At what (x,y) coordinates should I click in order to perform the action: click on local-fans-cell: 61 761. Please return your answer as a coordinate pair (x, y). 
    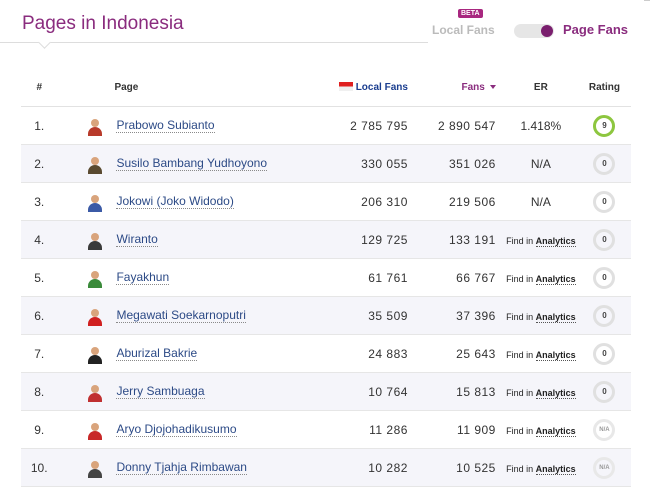
    Looking at the image, I should click on (373, 277).